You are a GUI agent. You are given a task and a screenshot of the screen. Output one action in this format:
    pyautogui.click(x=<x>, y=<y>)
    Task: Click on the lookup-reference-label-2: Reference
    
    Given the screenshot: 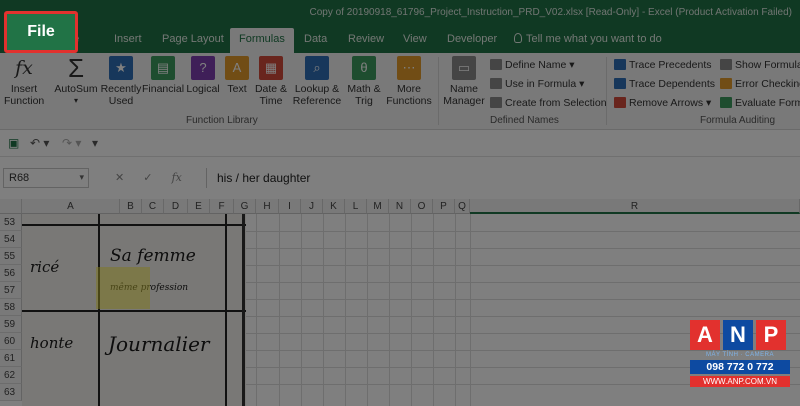 What is the action you would take?
    pyautogui.click(x=317, y=101)
    